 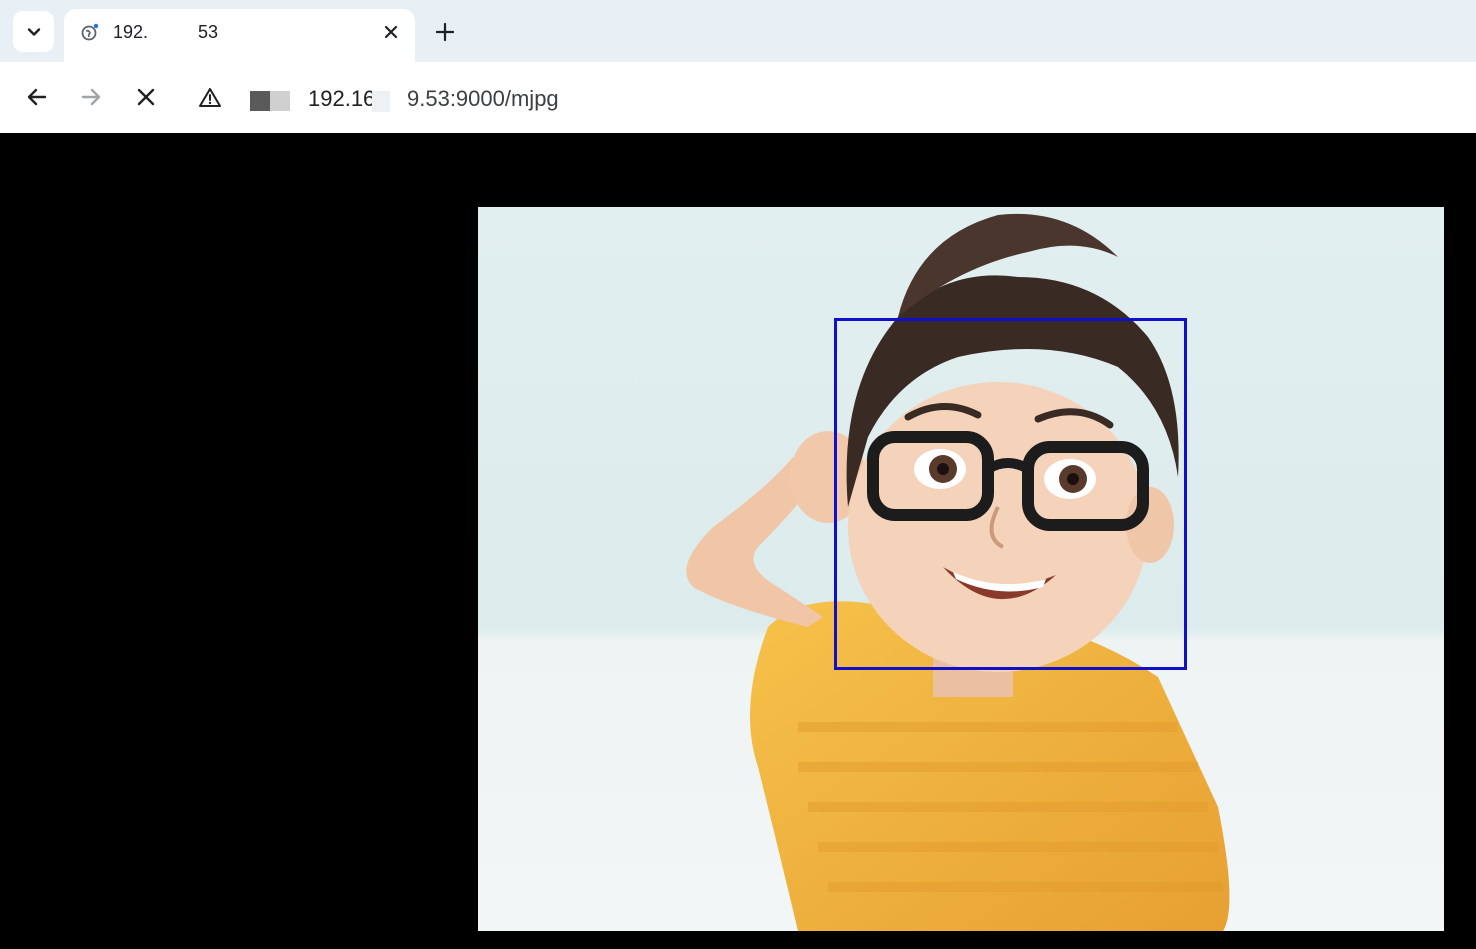 I want to click on toolbar: 192.16 9.53:9000/mjpg, so click(x=738, y=97).